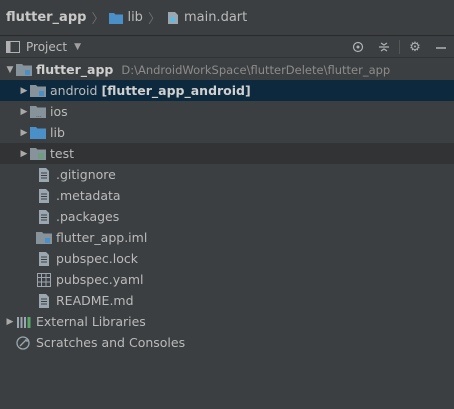 This screenshot has width=454, height=409. I want to click on breadcrumb-project: flutter_app, so click(46, 17).